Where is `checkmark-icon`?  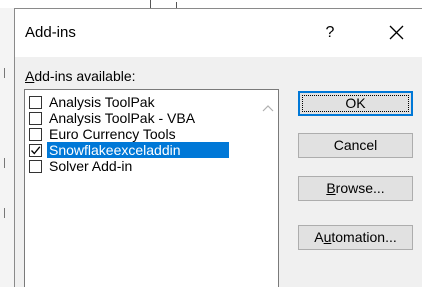 checkmark-icon is located at coordinates (36, 149).